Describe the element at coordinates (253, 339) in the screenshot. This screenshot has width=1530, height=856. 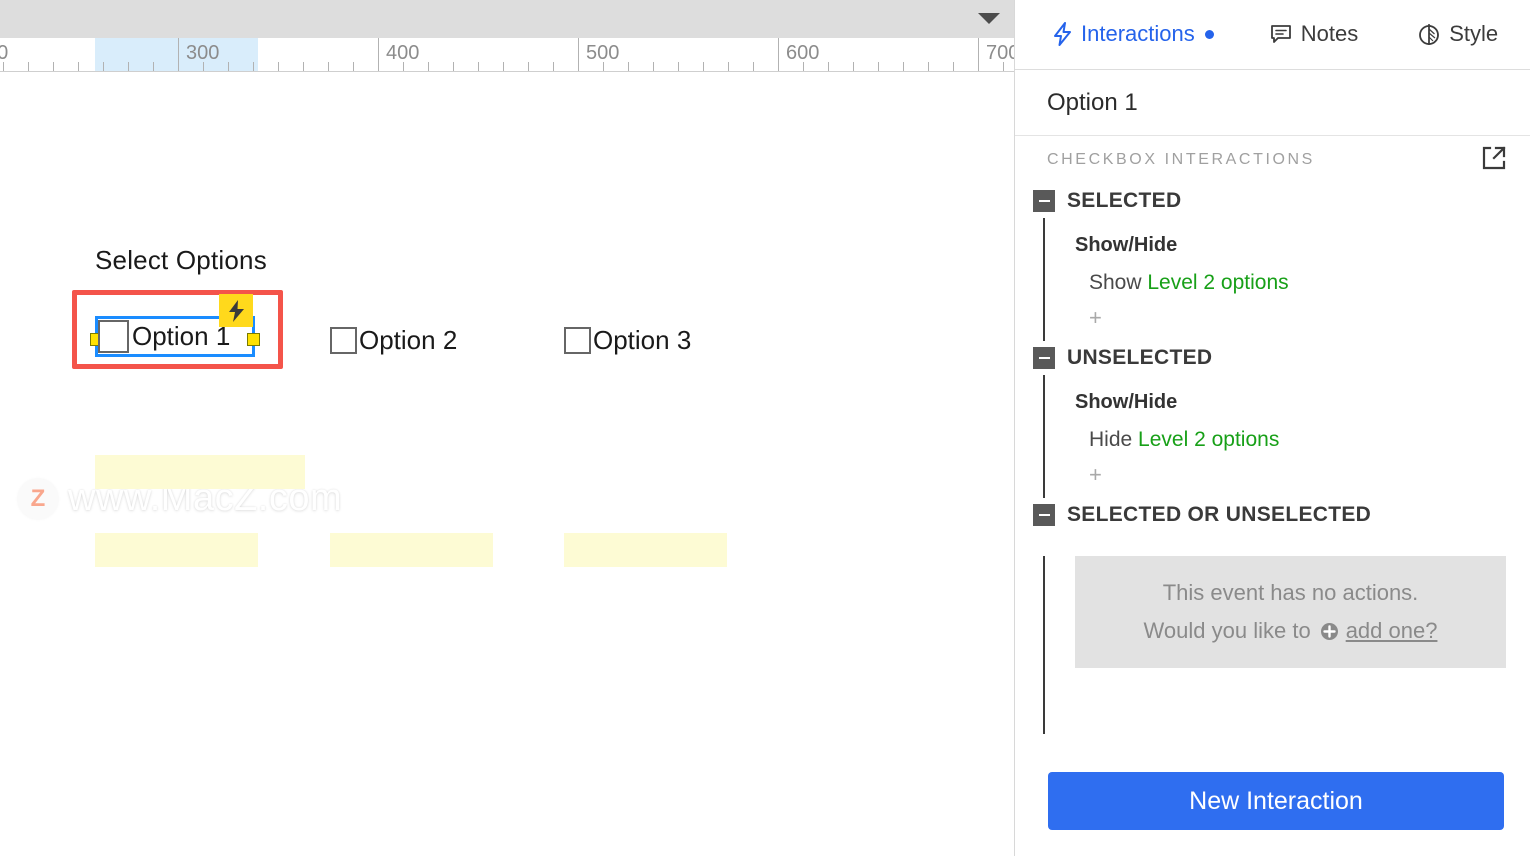
I see `resize-handle-right` at that location.